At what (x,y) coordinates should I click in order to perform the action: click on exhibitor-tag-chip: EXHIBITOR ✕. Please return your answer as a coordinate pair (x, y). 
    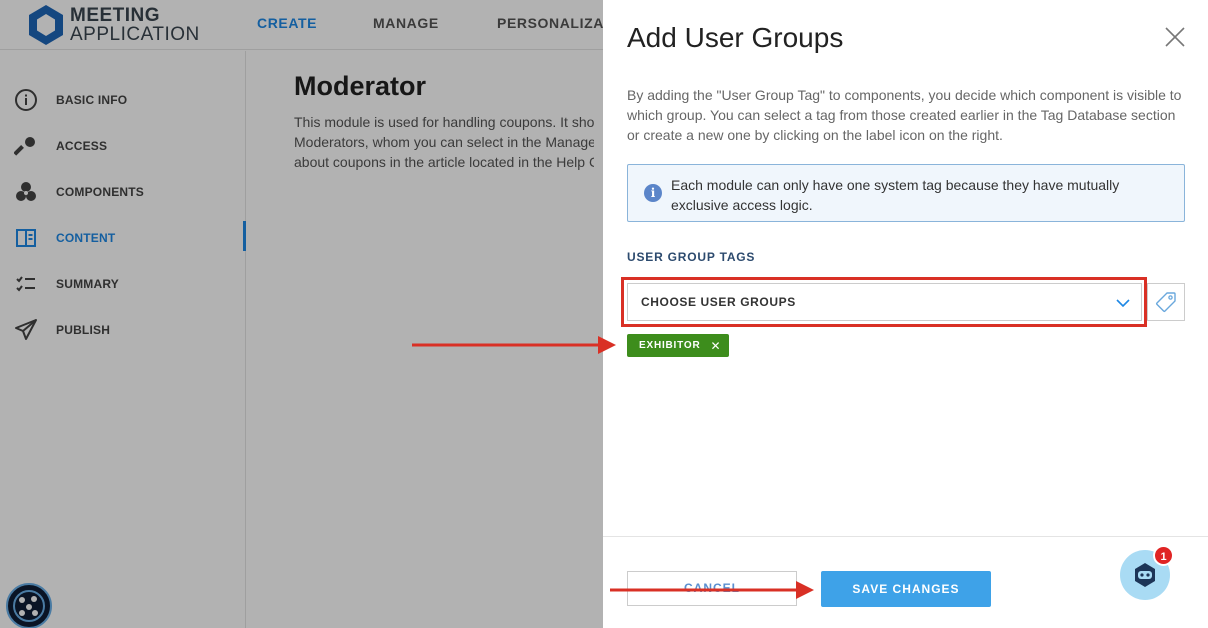
    Looking at the image, I should click on (678, 345).